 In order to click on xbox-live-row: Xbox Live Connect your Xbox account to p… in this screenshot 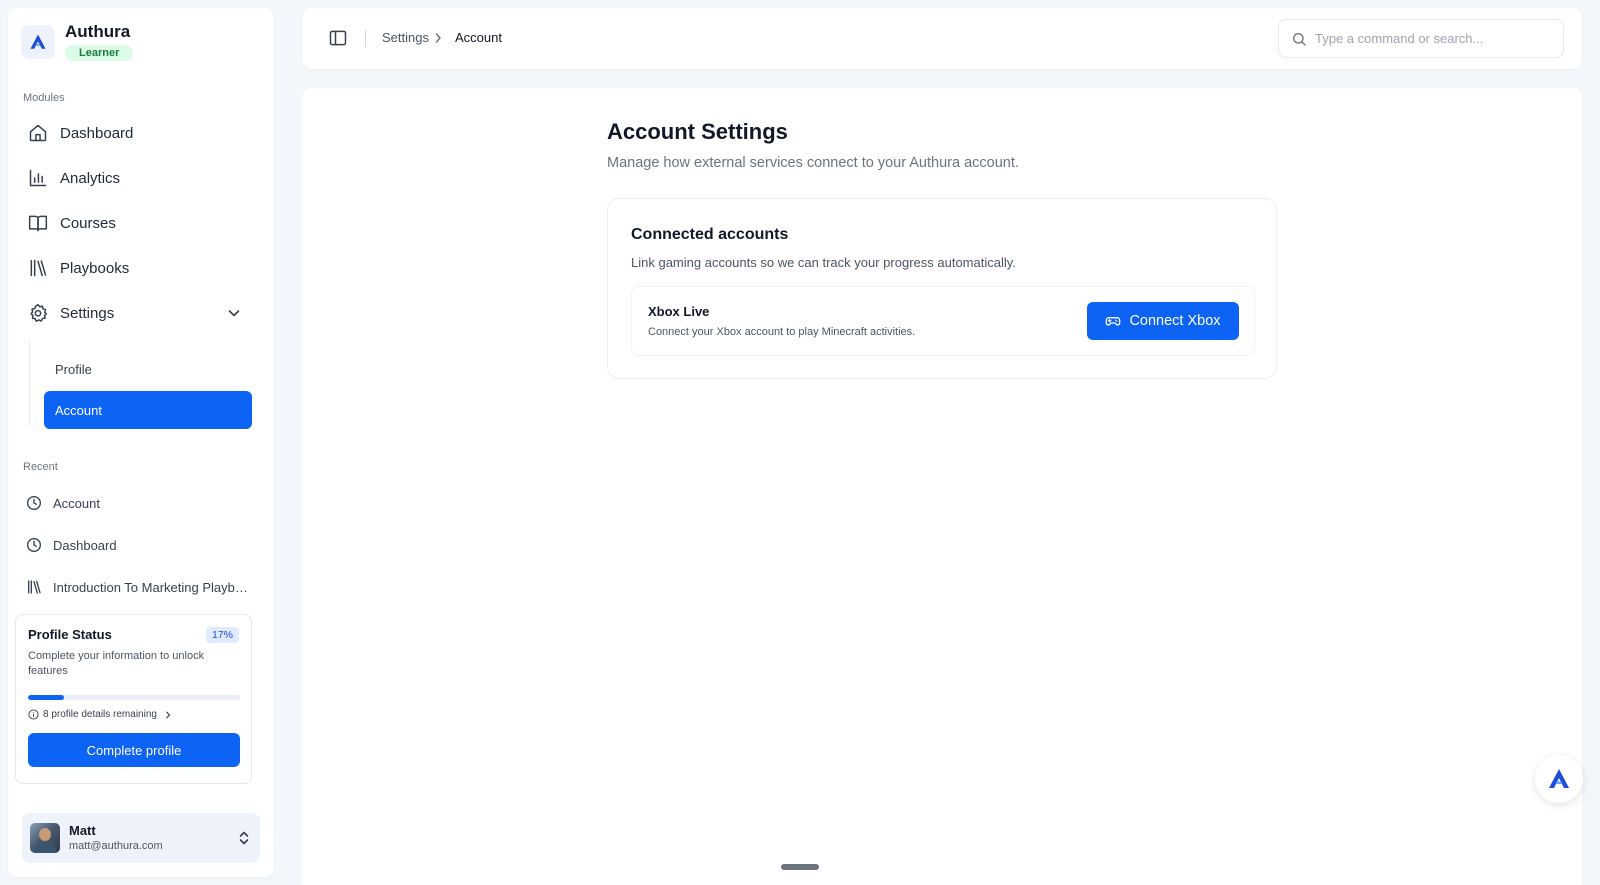, I will do `click(943, 321)`.